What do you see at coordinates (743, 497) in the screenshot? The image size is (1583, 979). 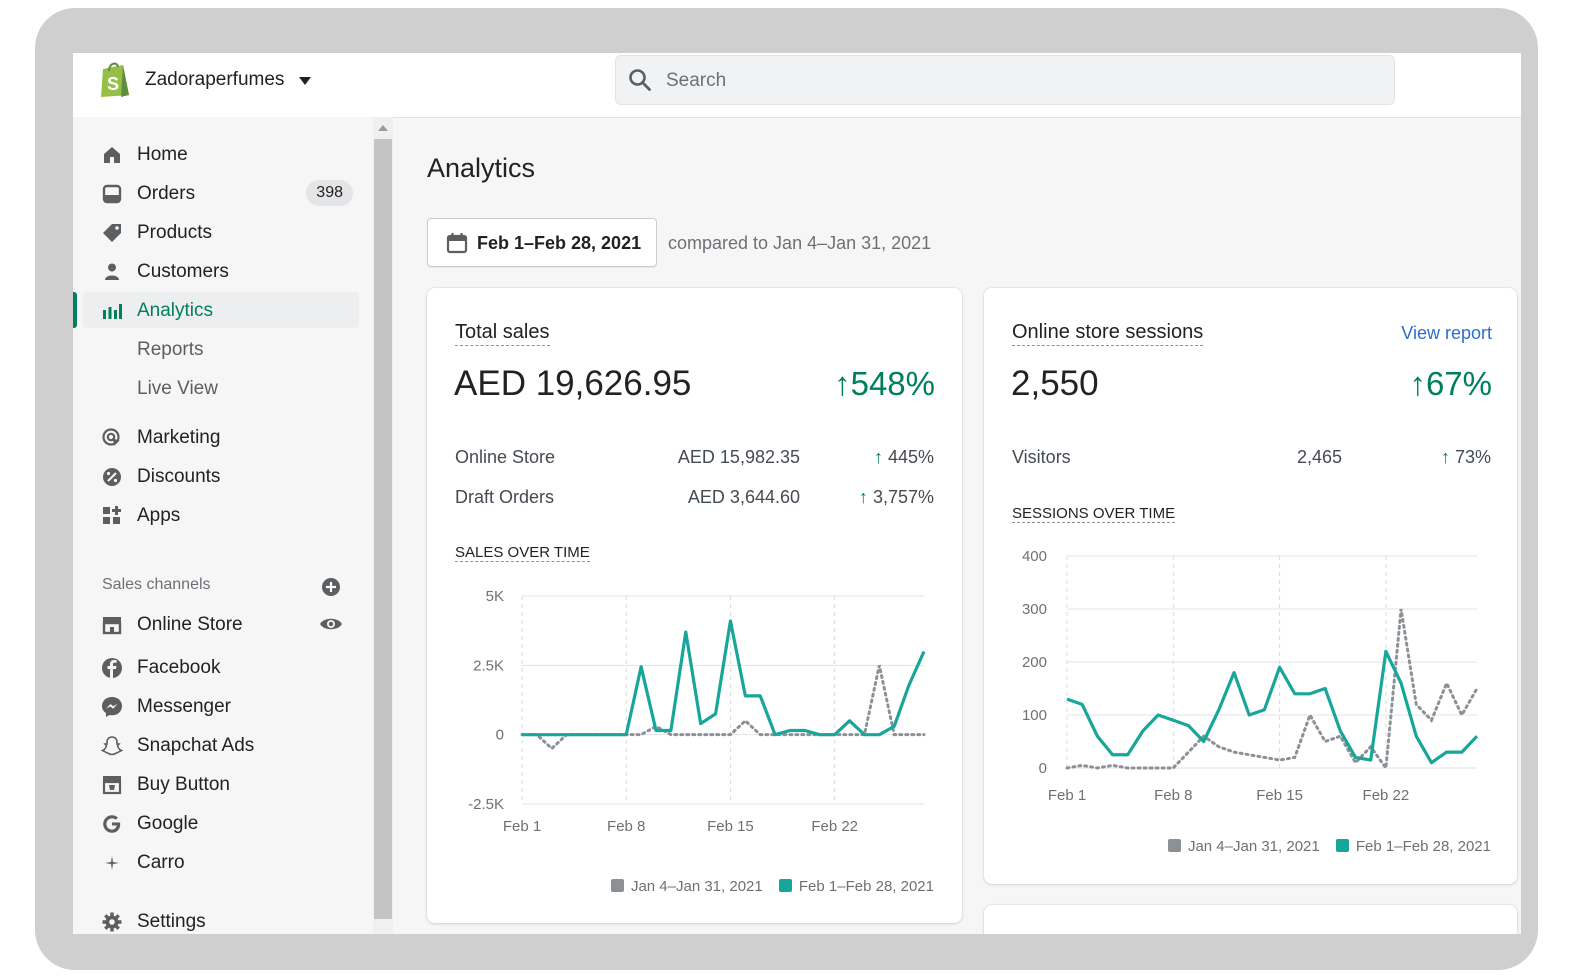 I see `breakdown-value: AED 3,644.60` at bounding box center [743, 497].